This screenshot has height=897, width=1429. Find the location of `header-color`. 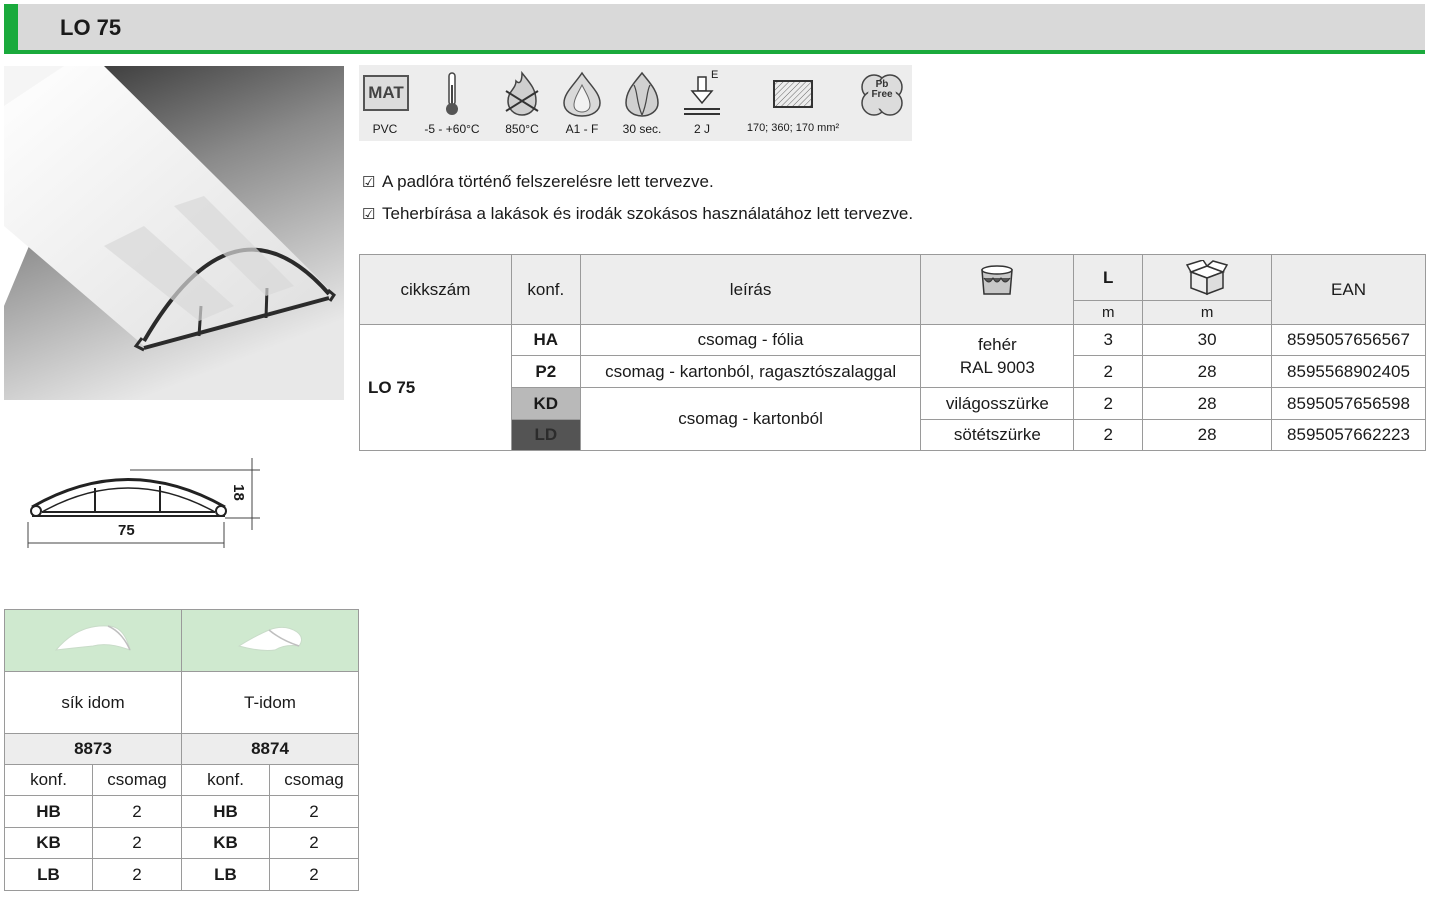

header-color is located at coordinates (997, 289).